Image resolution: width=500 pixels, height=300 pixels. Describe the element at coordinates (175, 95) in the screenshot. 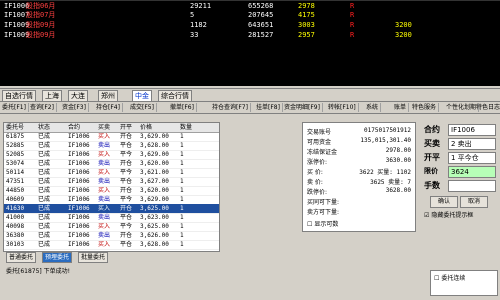

I see `tab-market-5: 综合行情` at that location.